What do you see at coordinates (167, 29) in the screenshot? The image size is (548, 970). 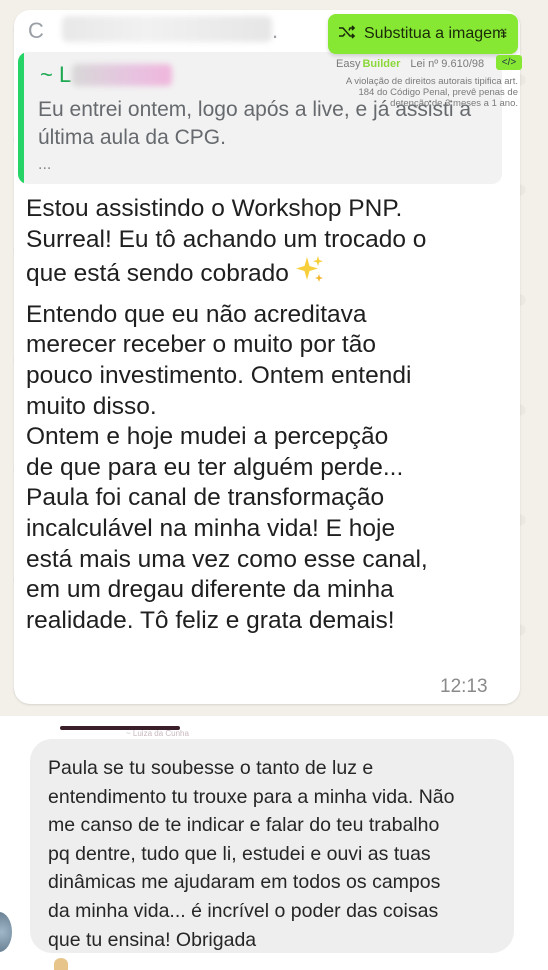 I see `sender-name-redacted` at bounding box center [167, 29].